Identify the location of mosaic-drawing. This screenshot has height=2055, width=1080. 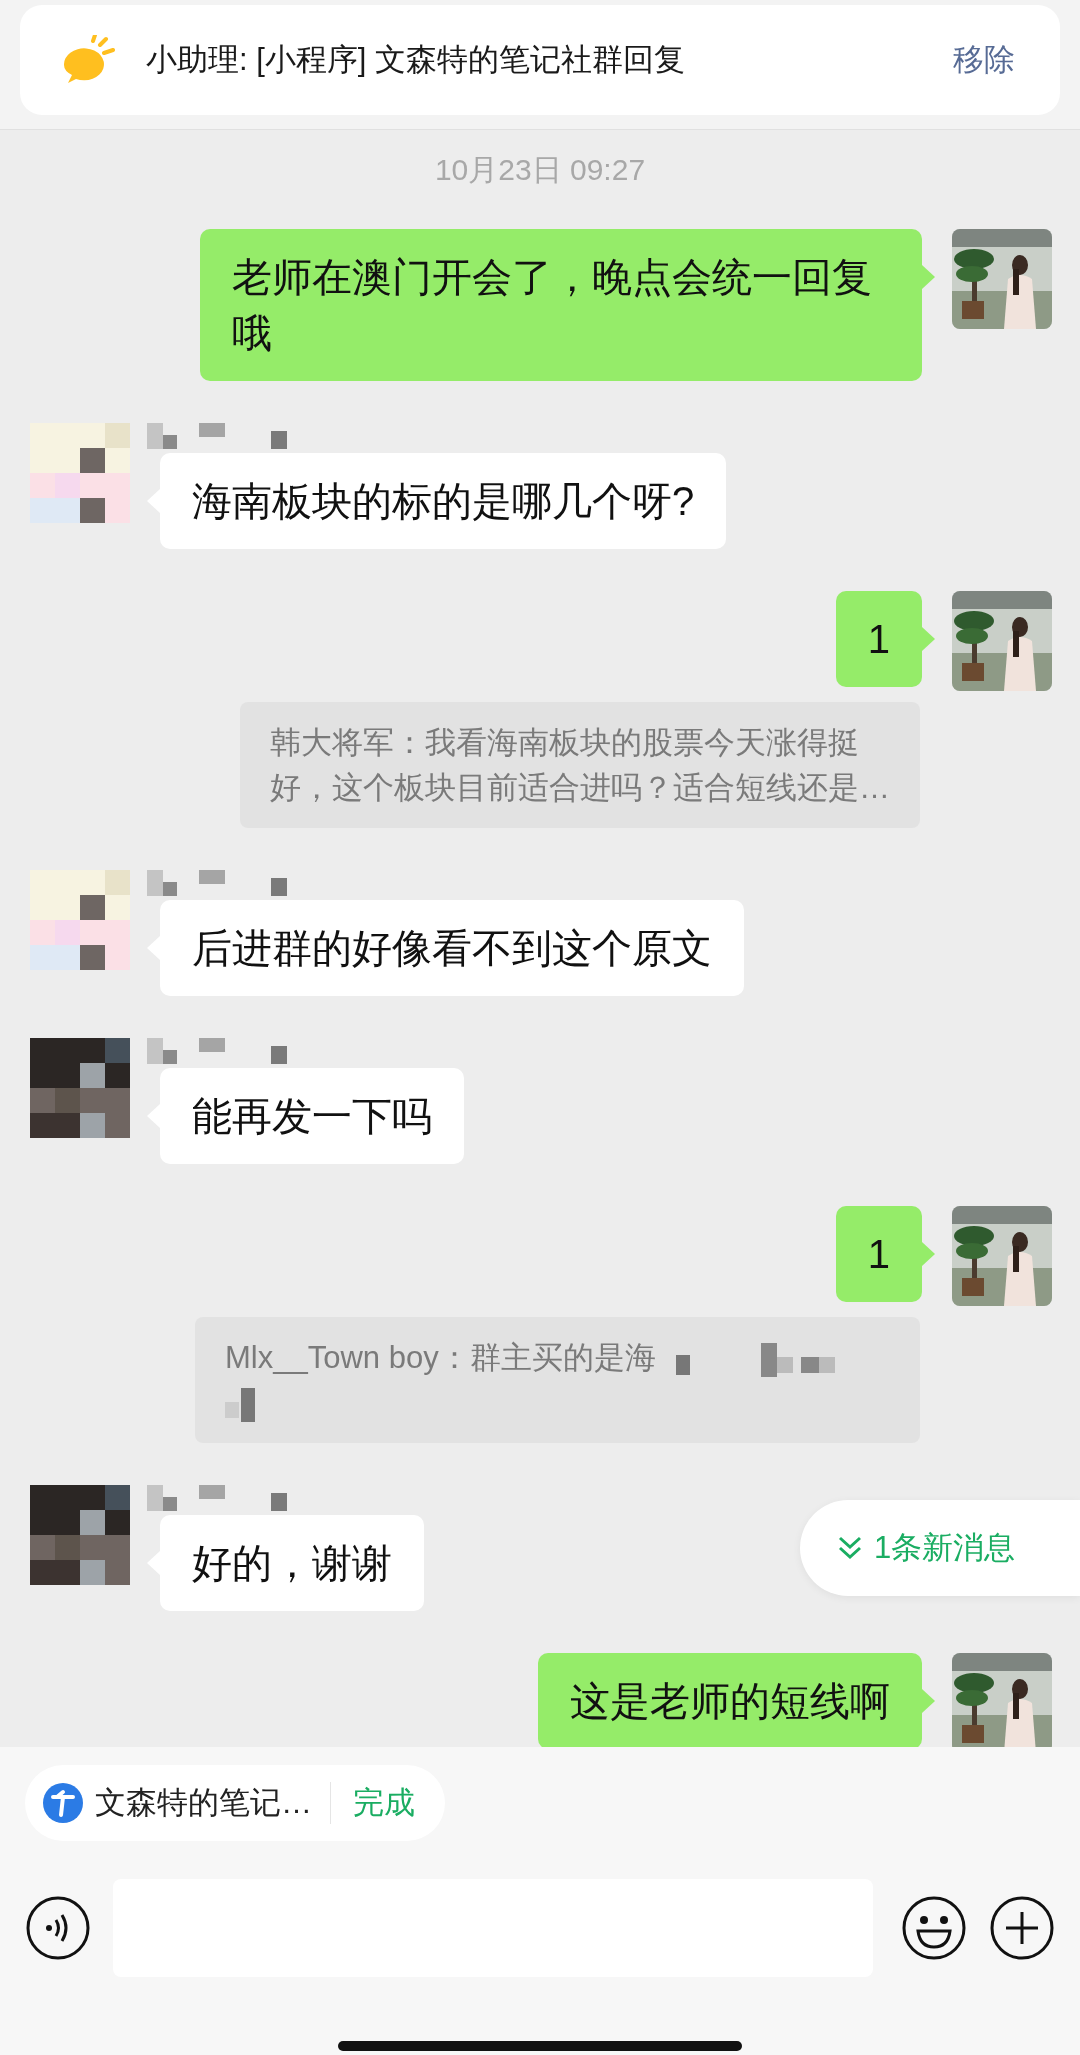
(240, 1404).